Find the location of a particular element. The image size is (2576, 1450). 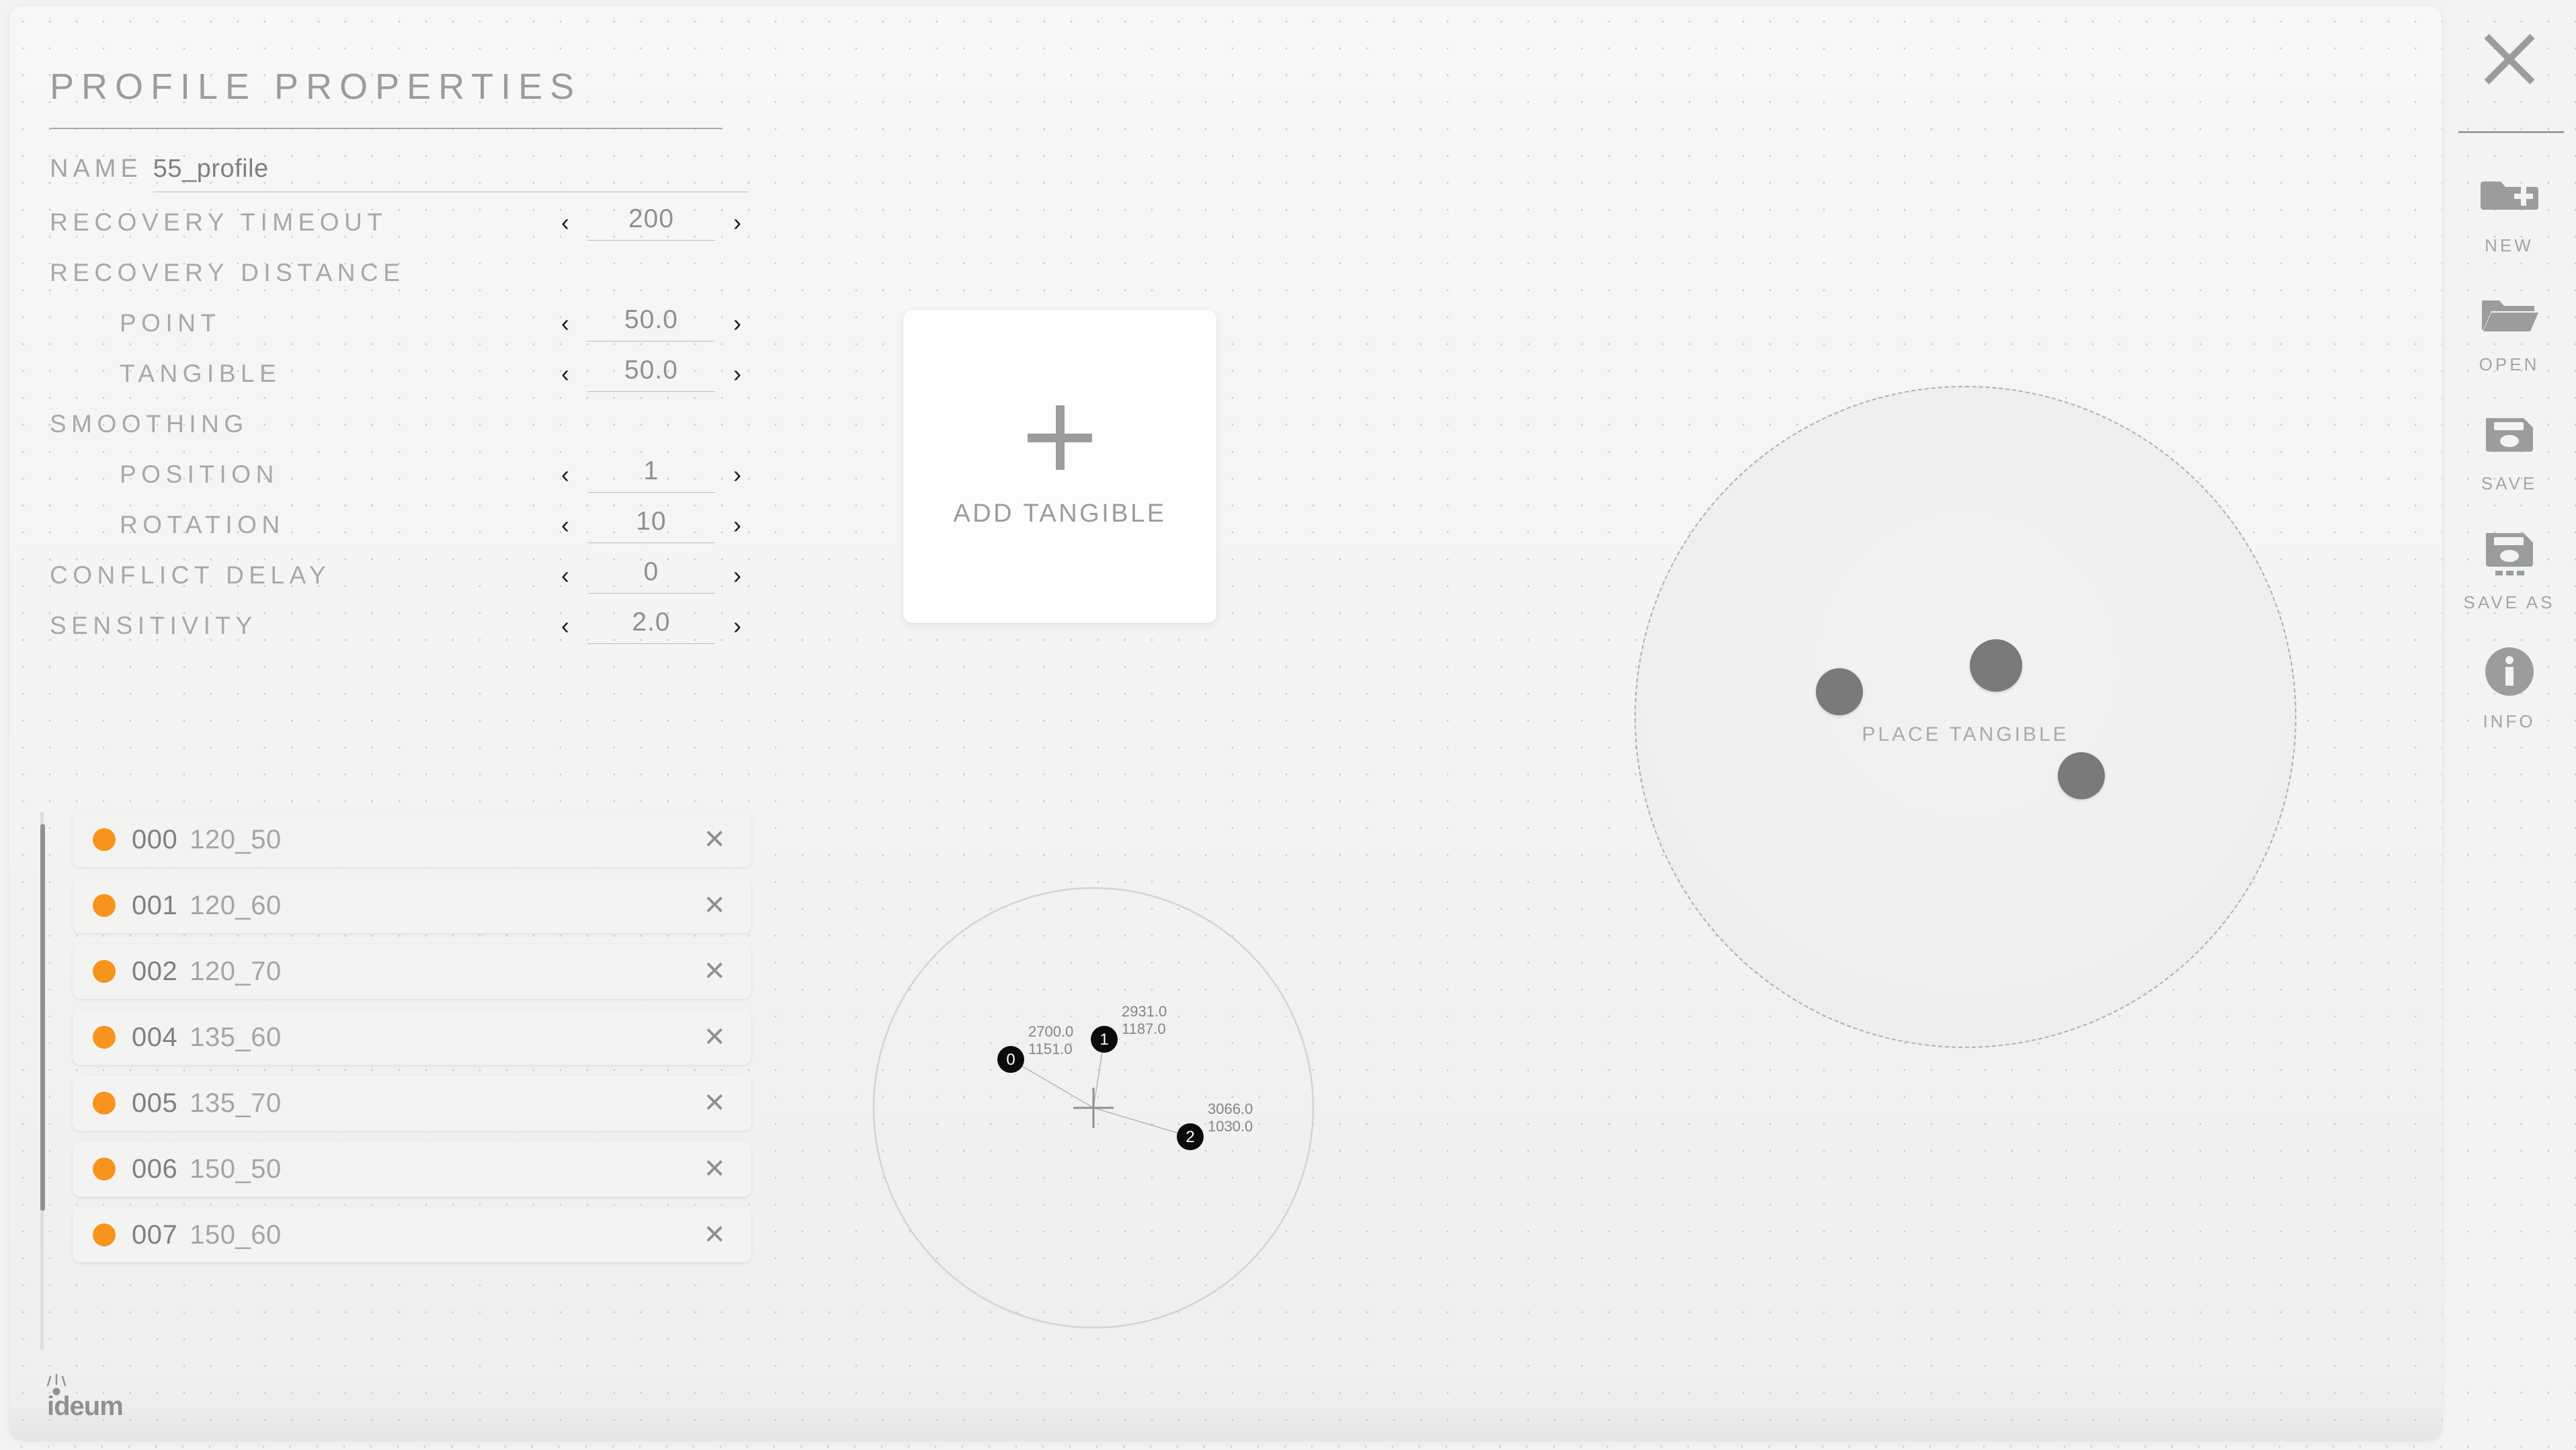

toolbar-button-new: NEW is located at coordinates (2509, 226).